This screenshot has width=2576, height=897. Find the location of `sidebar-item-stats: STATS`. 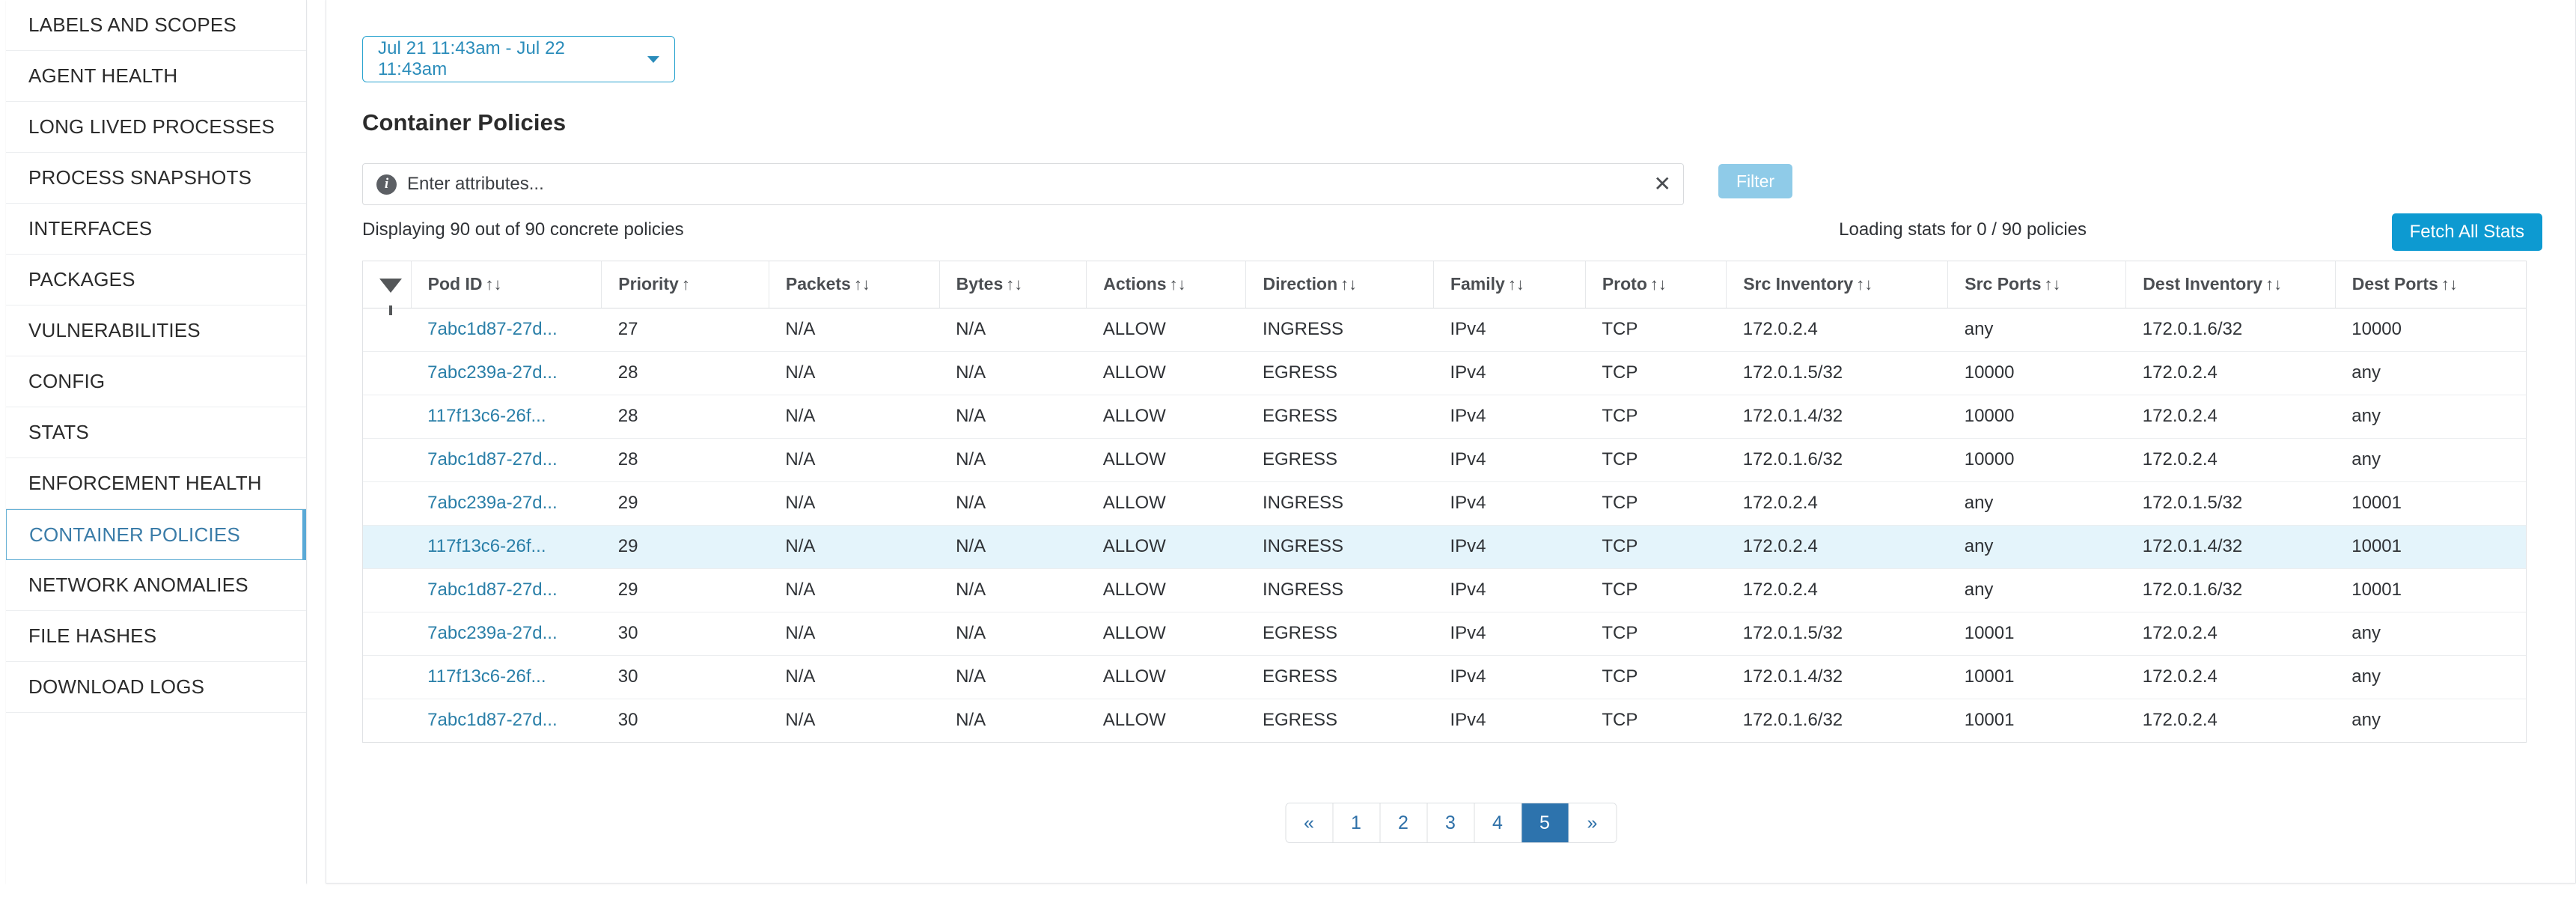

sidebar-item-stats: STATS is located at coordinates (156, 432).